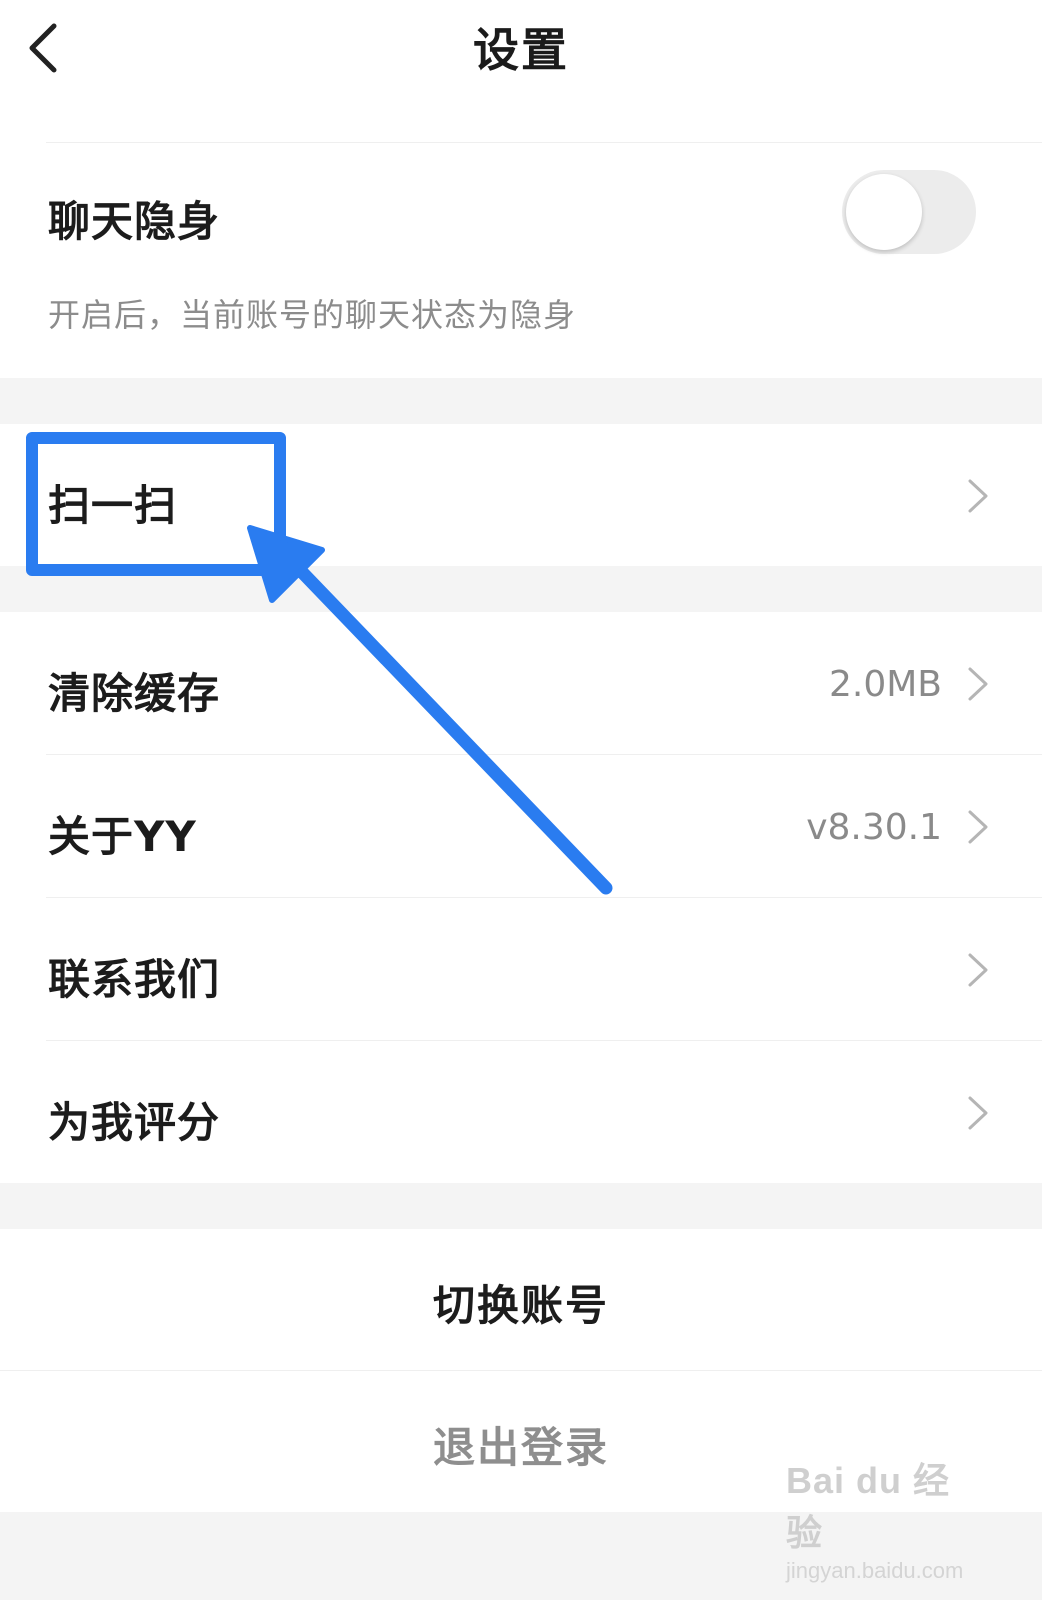 Image resolution: width=1042 pixels, height=1600 pixels. I want to click on page-title: 设置, so click(521, 50).